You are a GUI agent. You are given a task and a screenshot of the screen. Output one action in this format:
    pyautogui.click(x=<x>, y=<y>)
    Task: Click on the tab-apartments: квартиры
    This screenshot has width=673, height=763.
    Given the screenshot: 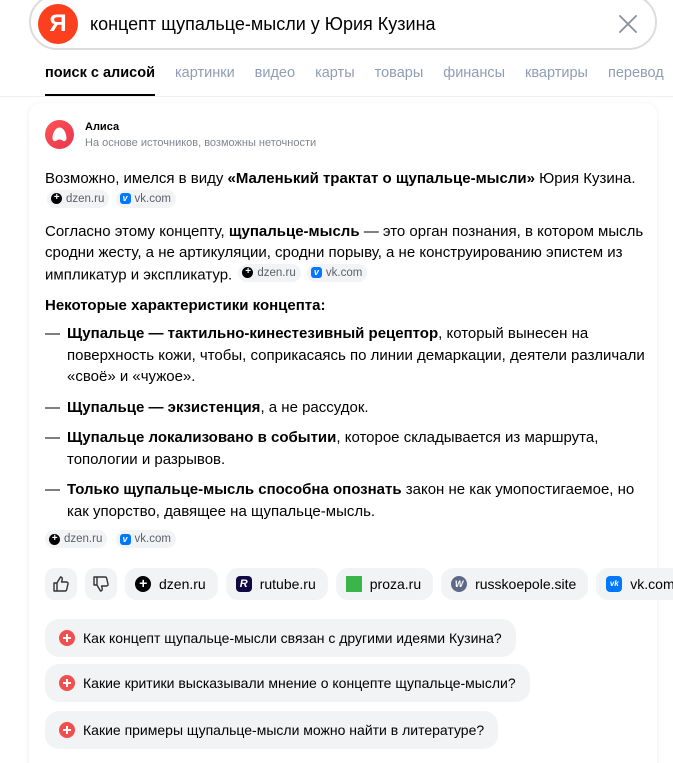 What is the action you would take?
    pyautogui.click(x=556, y=73)
    